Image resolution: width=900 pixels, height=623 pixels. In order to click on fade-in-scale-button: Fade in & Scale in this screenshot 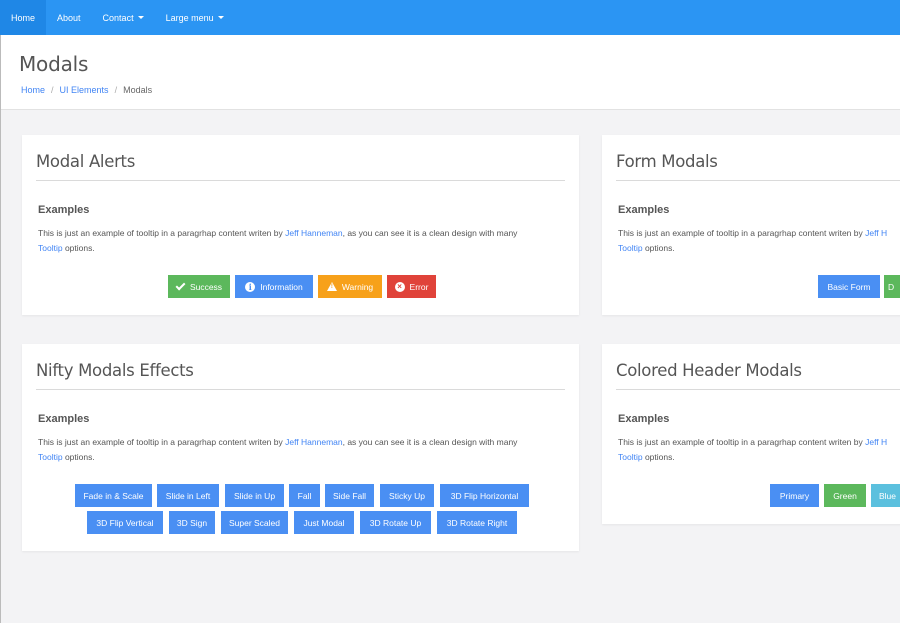, I will do `click(113, 495)`.